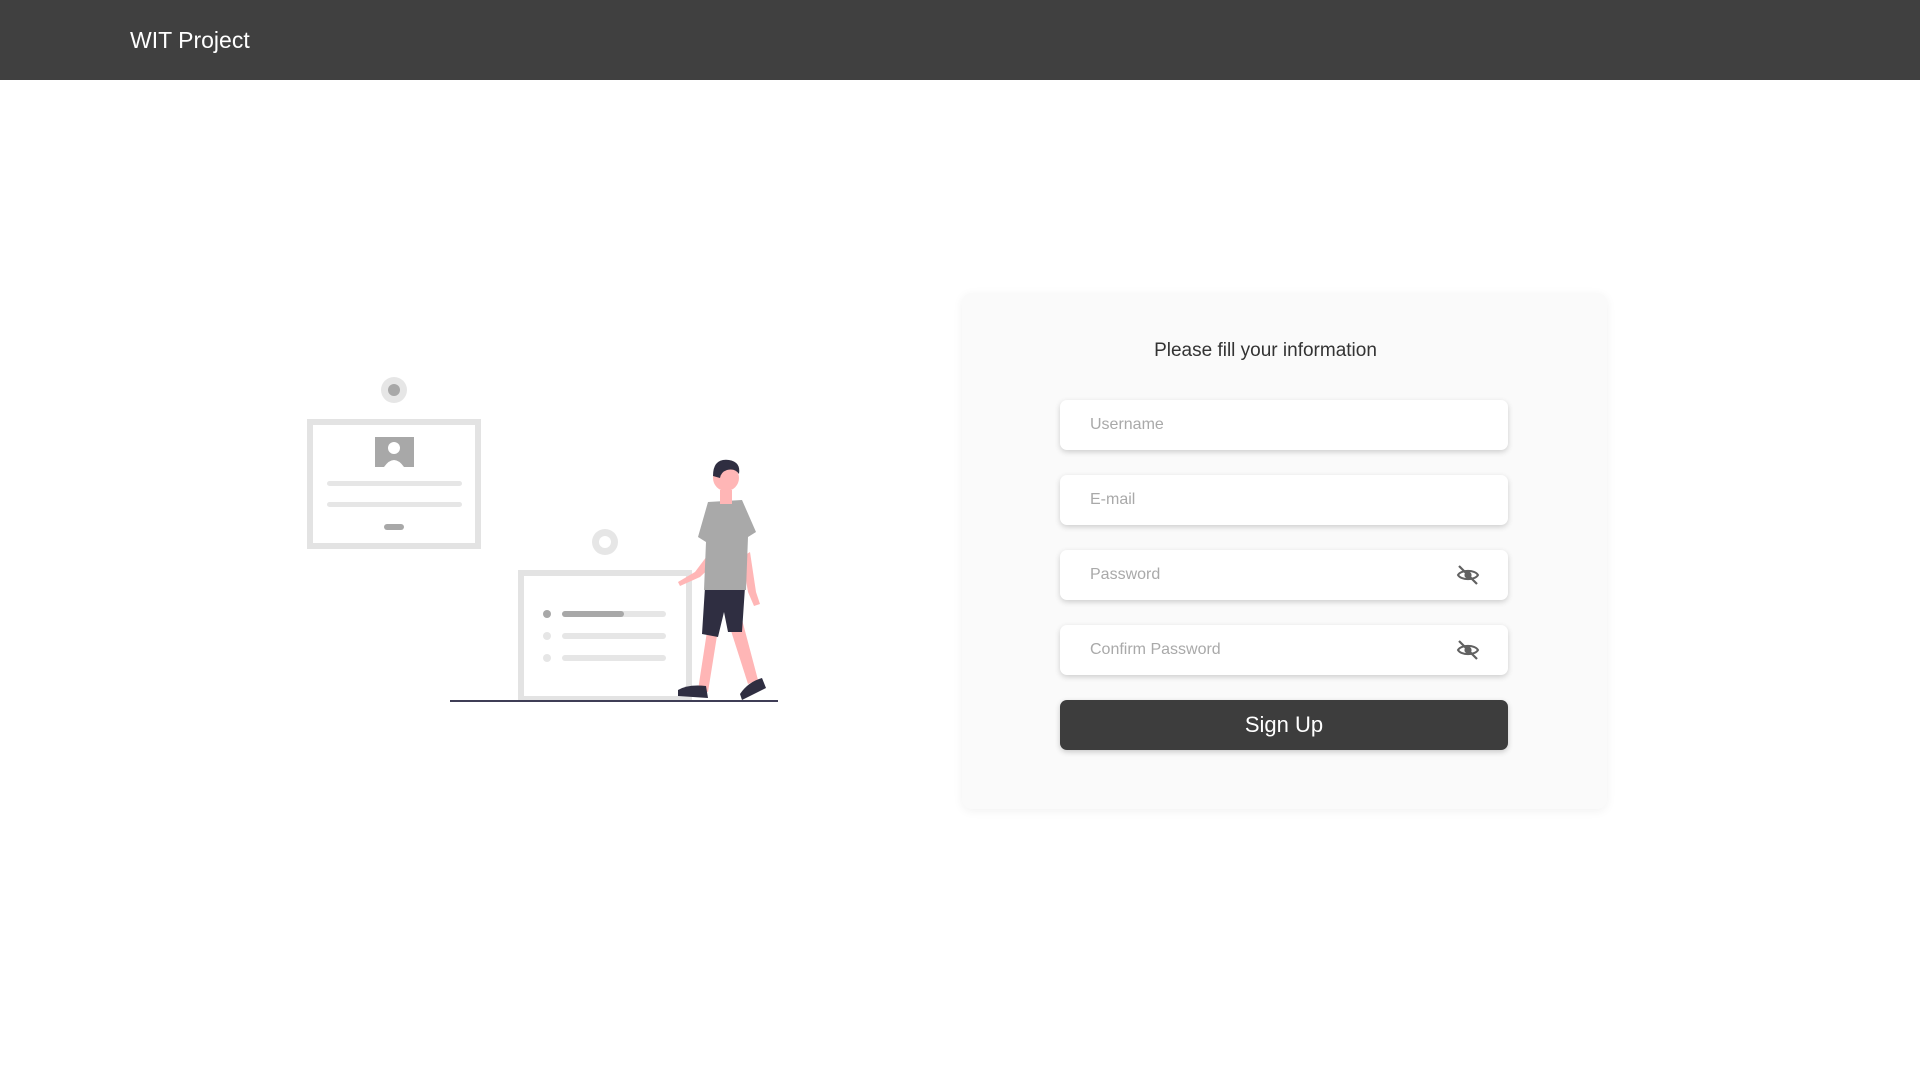 Image resolution: width=1920 pixels, height=1080 pixels. Describe the element at coordinates (960, 40) in the screenshot. I see `top-navbar: WIT Project` at that location.